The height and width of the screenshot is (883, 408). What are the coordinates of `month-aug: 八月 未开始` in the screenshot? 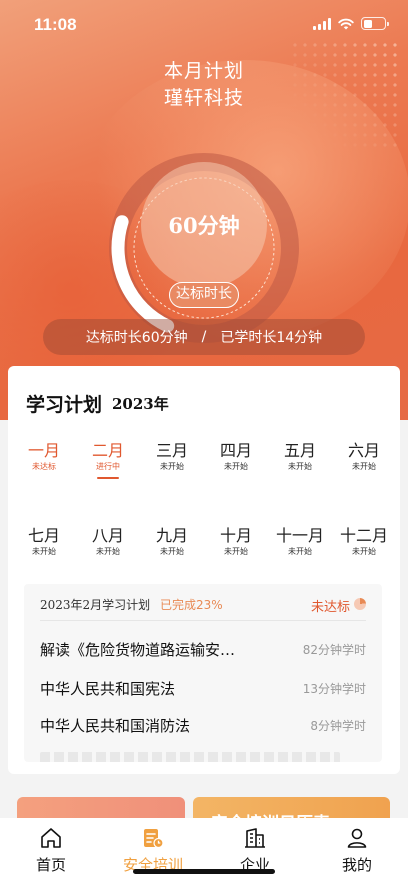 It's located at (108, 539).